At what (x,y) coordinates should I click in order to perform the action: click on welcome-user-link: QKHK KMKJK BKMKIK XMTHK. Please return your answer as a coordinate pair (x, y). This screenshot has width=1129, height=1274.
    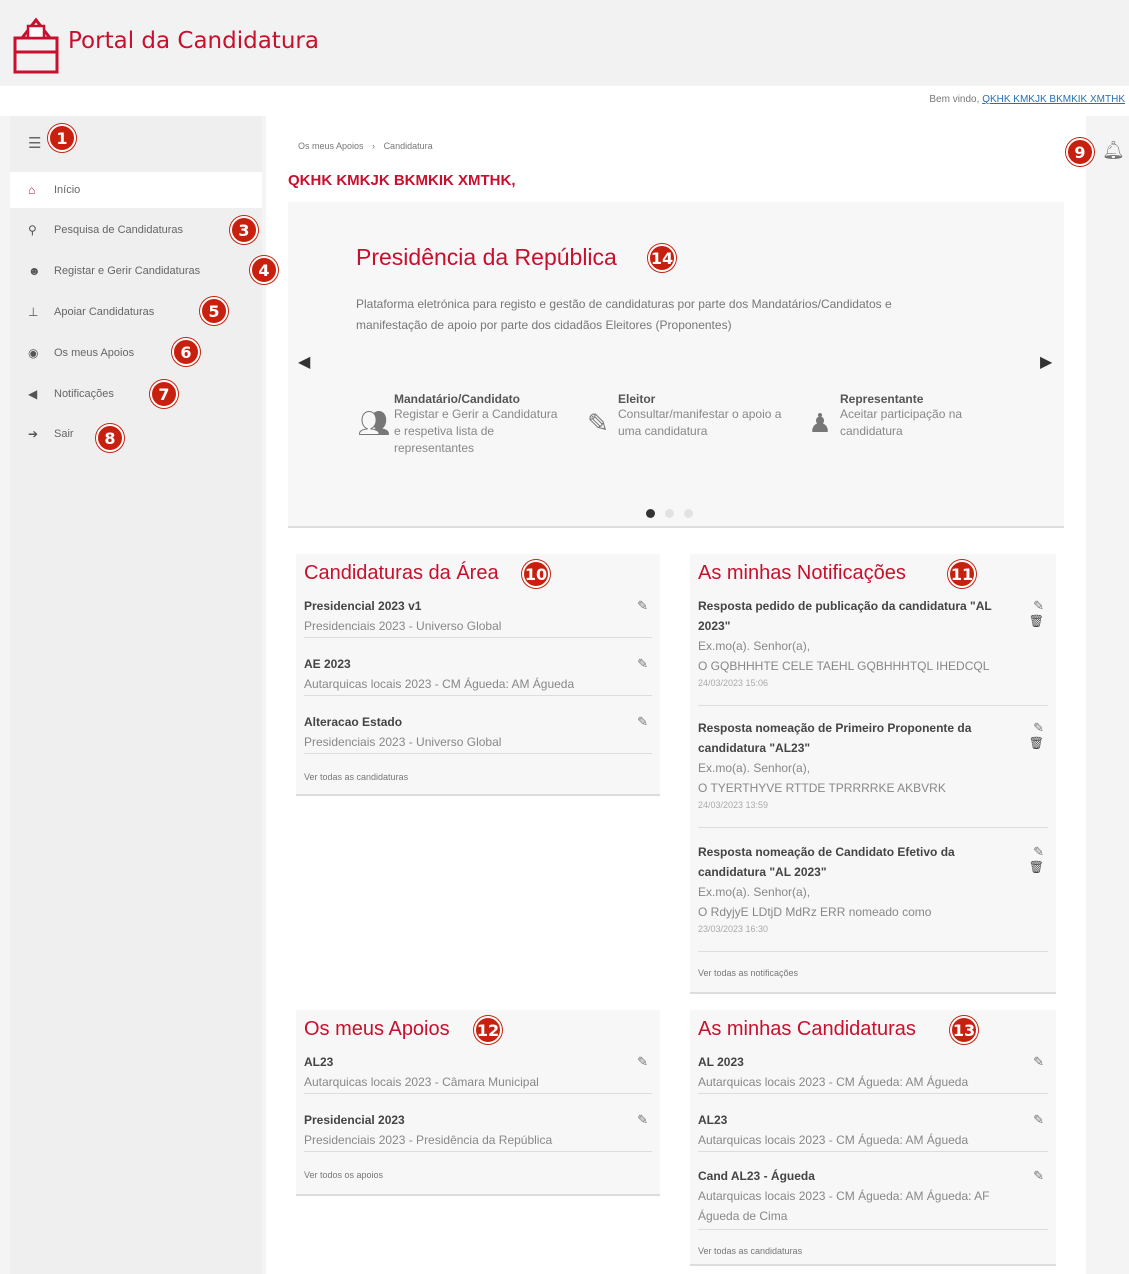
    Looking at the image, I should click on (1053, 99).